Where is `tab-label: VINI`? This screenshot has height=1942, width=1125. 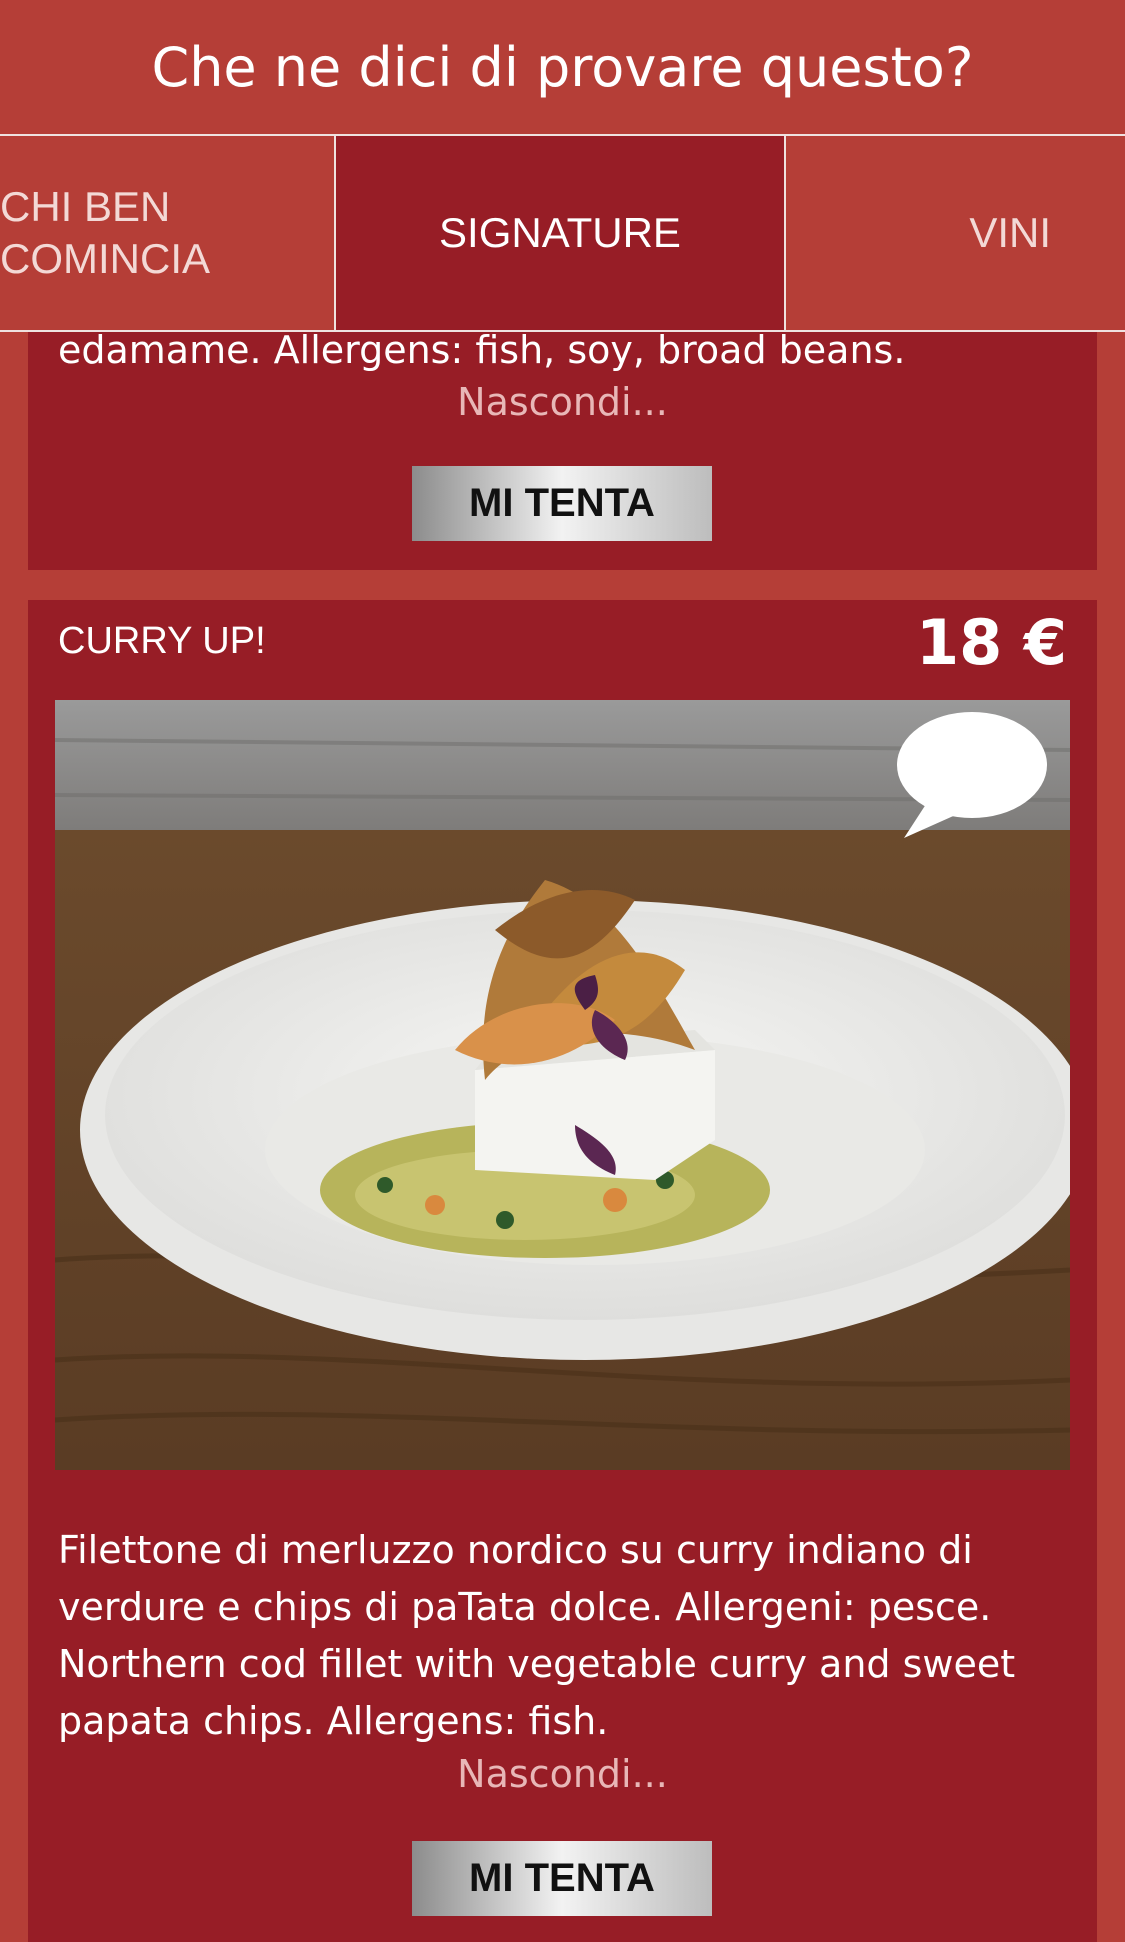
tab-label: VINI is located at coordinates (1010, 232).